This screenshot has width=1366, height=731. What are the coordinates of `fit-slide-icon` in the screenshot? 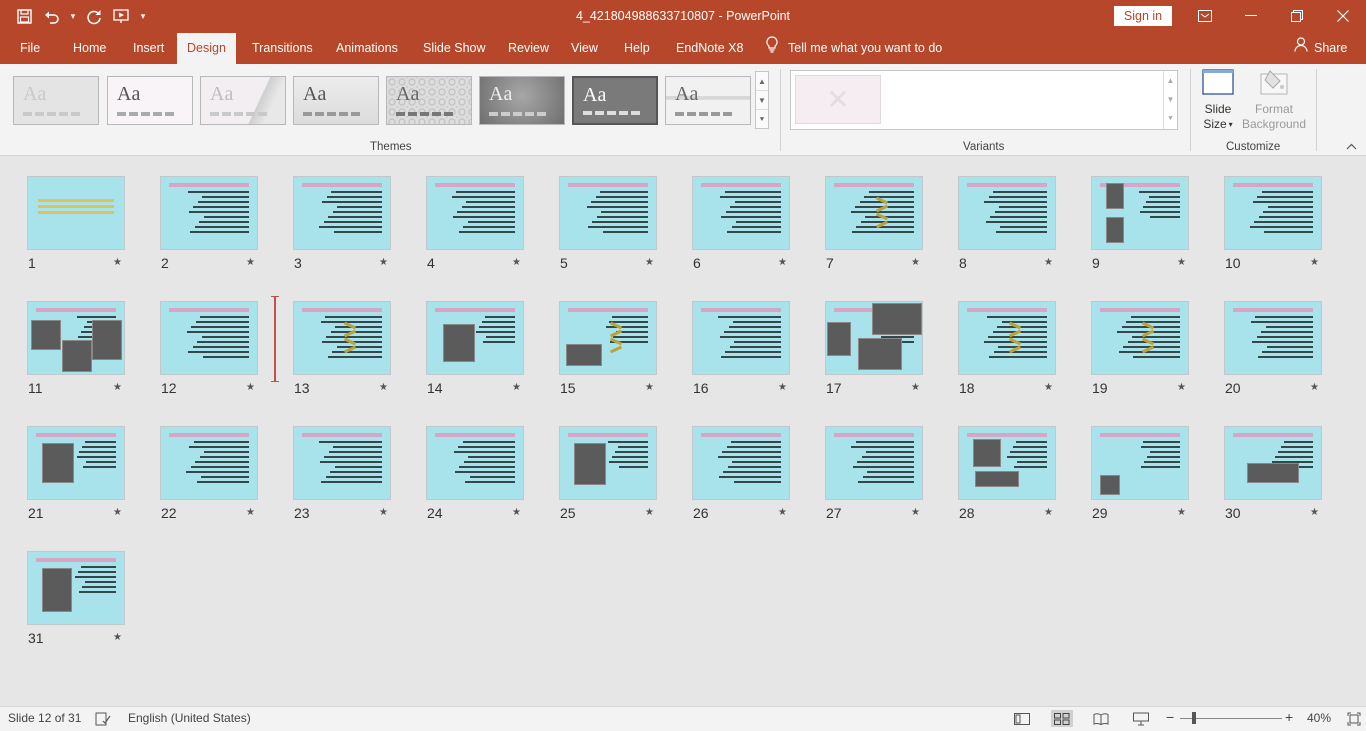 It's located at (1354, 718).